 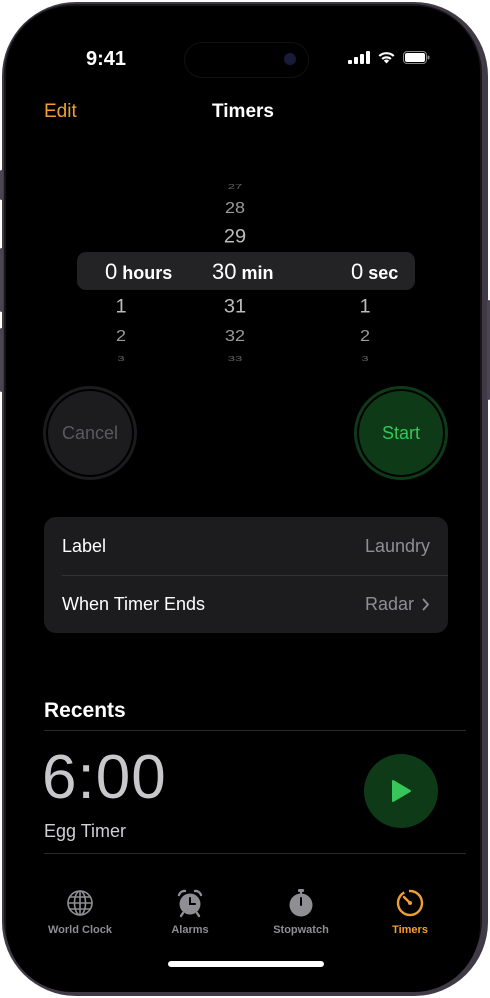 I want to click on play-icon, so click(x=401, y=791).